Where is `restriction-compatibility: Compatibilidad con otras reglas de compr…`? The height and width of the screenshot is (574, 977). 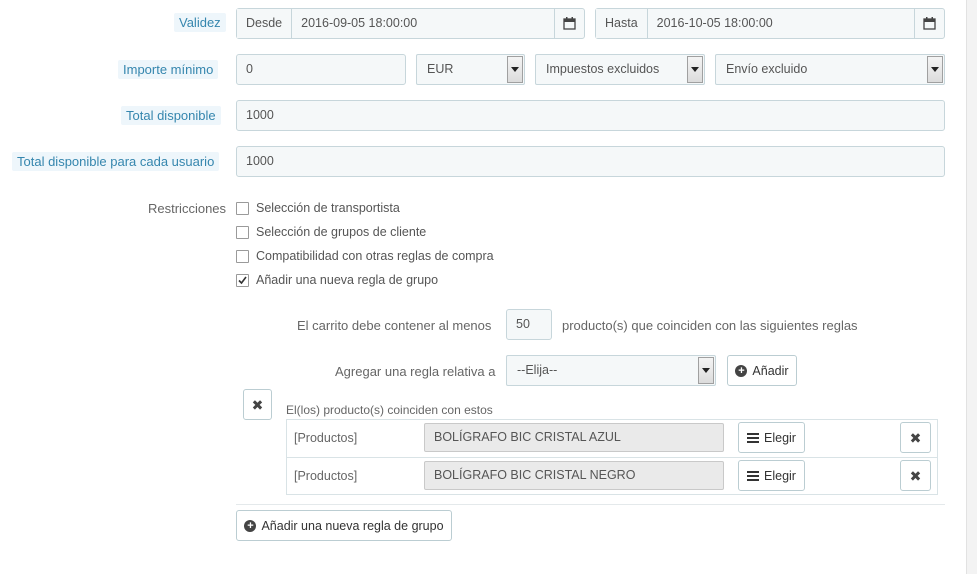
restriction-compatibility: Compatibilidad con otras reglas de compr… is located at coordinates (365, 256).